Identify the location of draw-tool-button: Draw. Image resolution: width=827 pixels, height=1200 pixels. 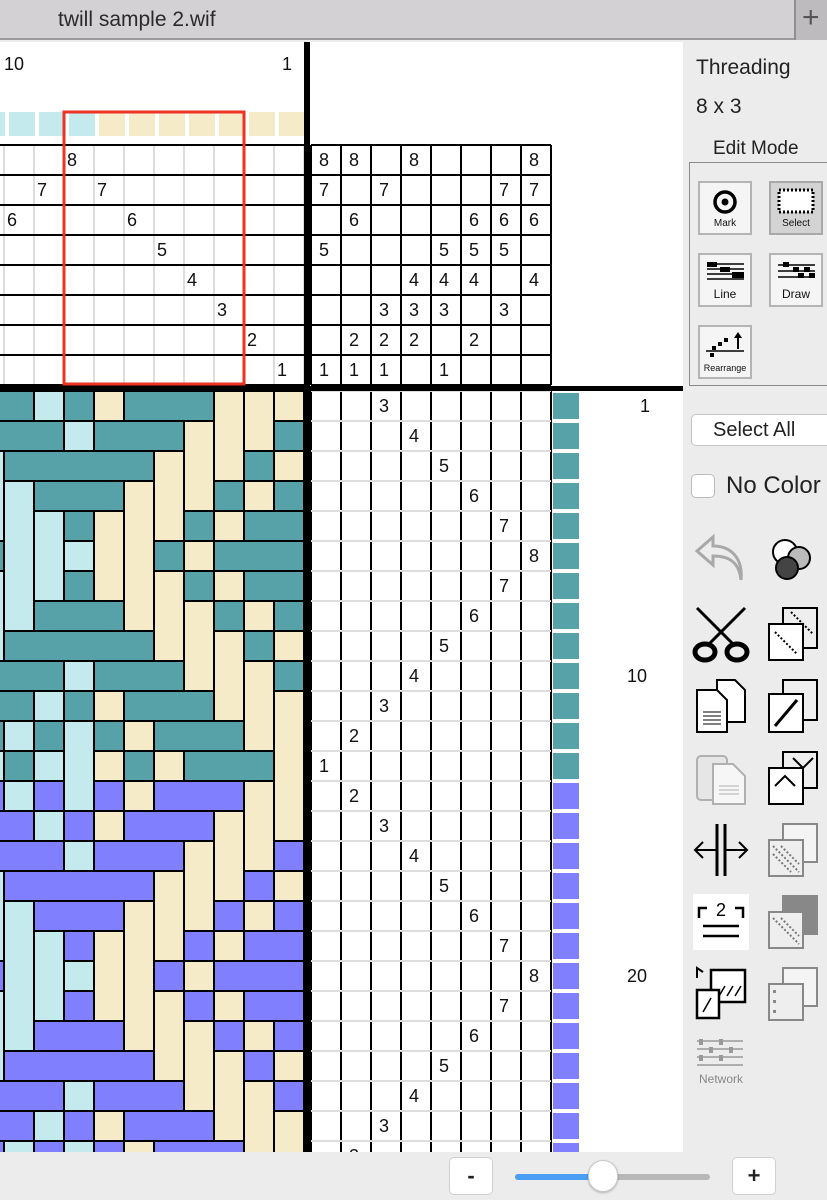
(796, 280).